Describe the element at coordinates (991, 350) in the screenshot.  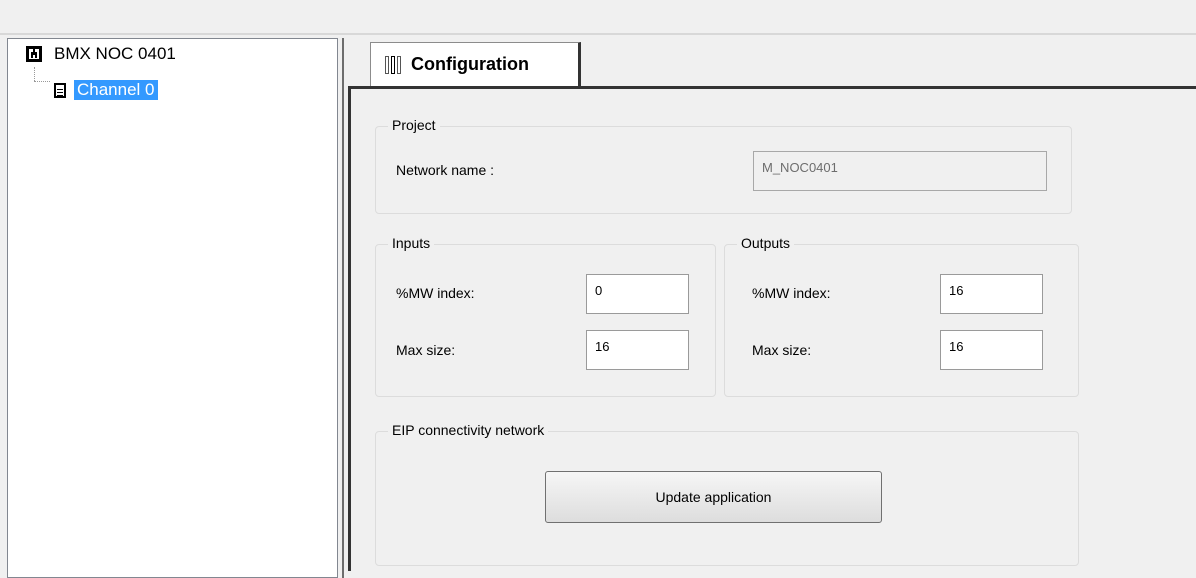
I see `outputs-max-size-field: 16` at that location.